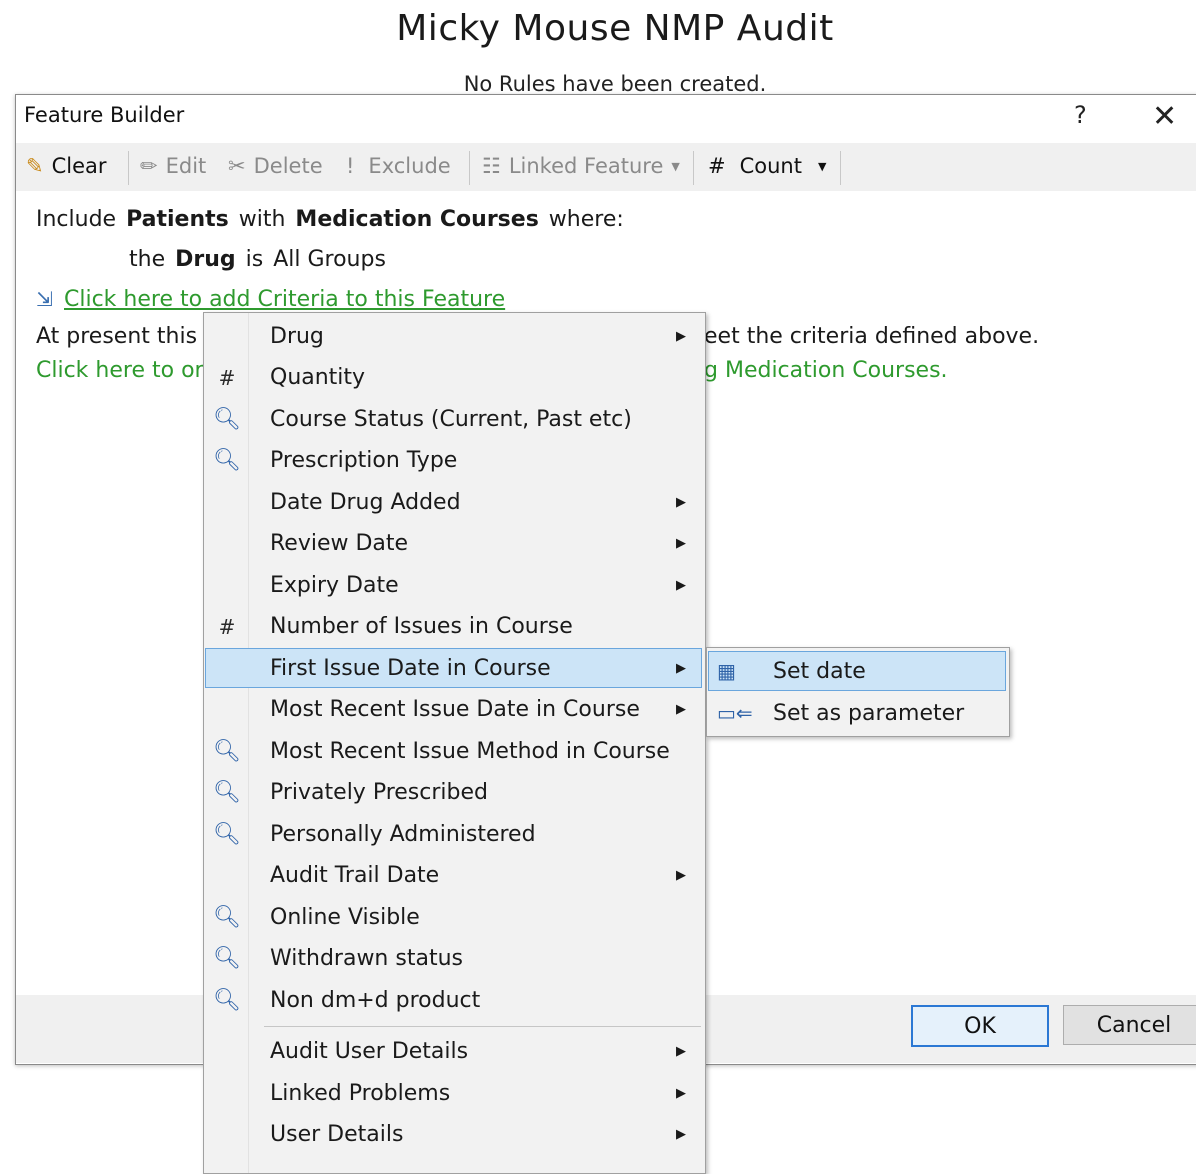  Describe the element at coordinates (262, 219) in the screenshot. I see `with-text: with` at that location.